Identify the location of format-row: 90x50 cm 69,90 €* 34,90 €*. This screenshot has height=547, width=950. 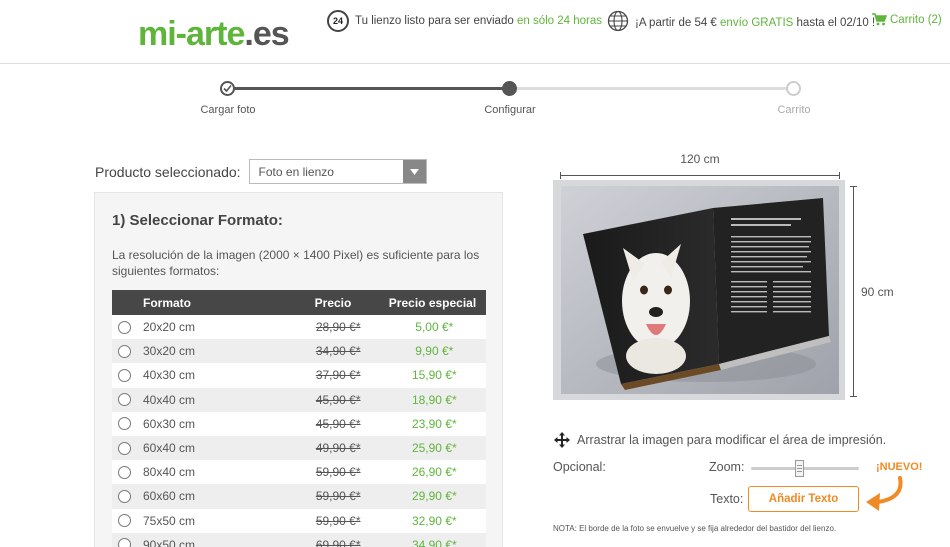
(299, 539).